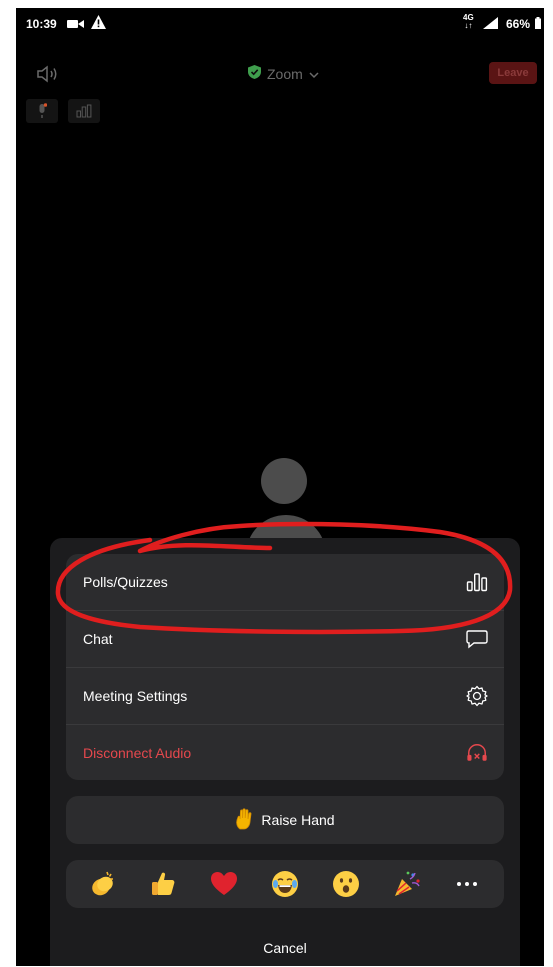  What do you see at coordinates (280, 23) in the screenshot?
I see `status-bar: 10:39 4G ↓↑ 66%` at bounding box center [280, 23].